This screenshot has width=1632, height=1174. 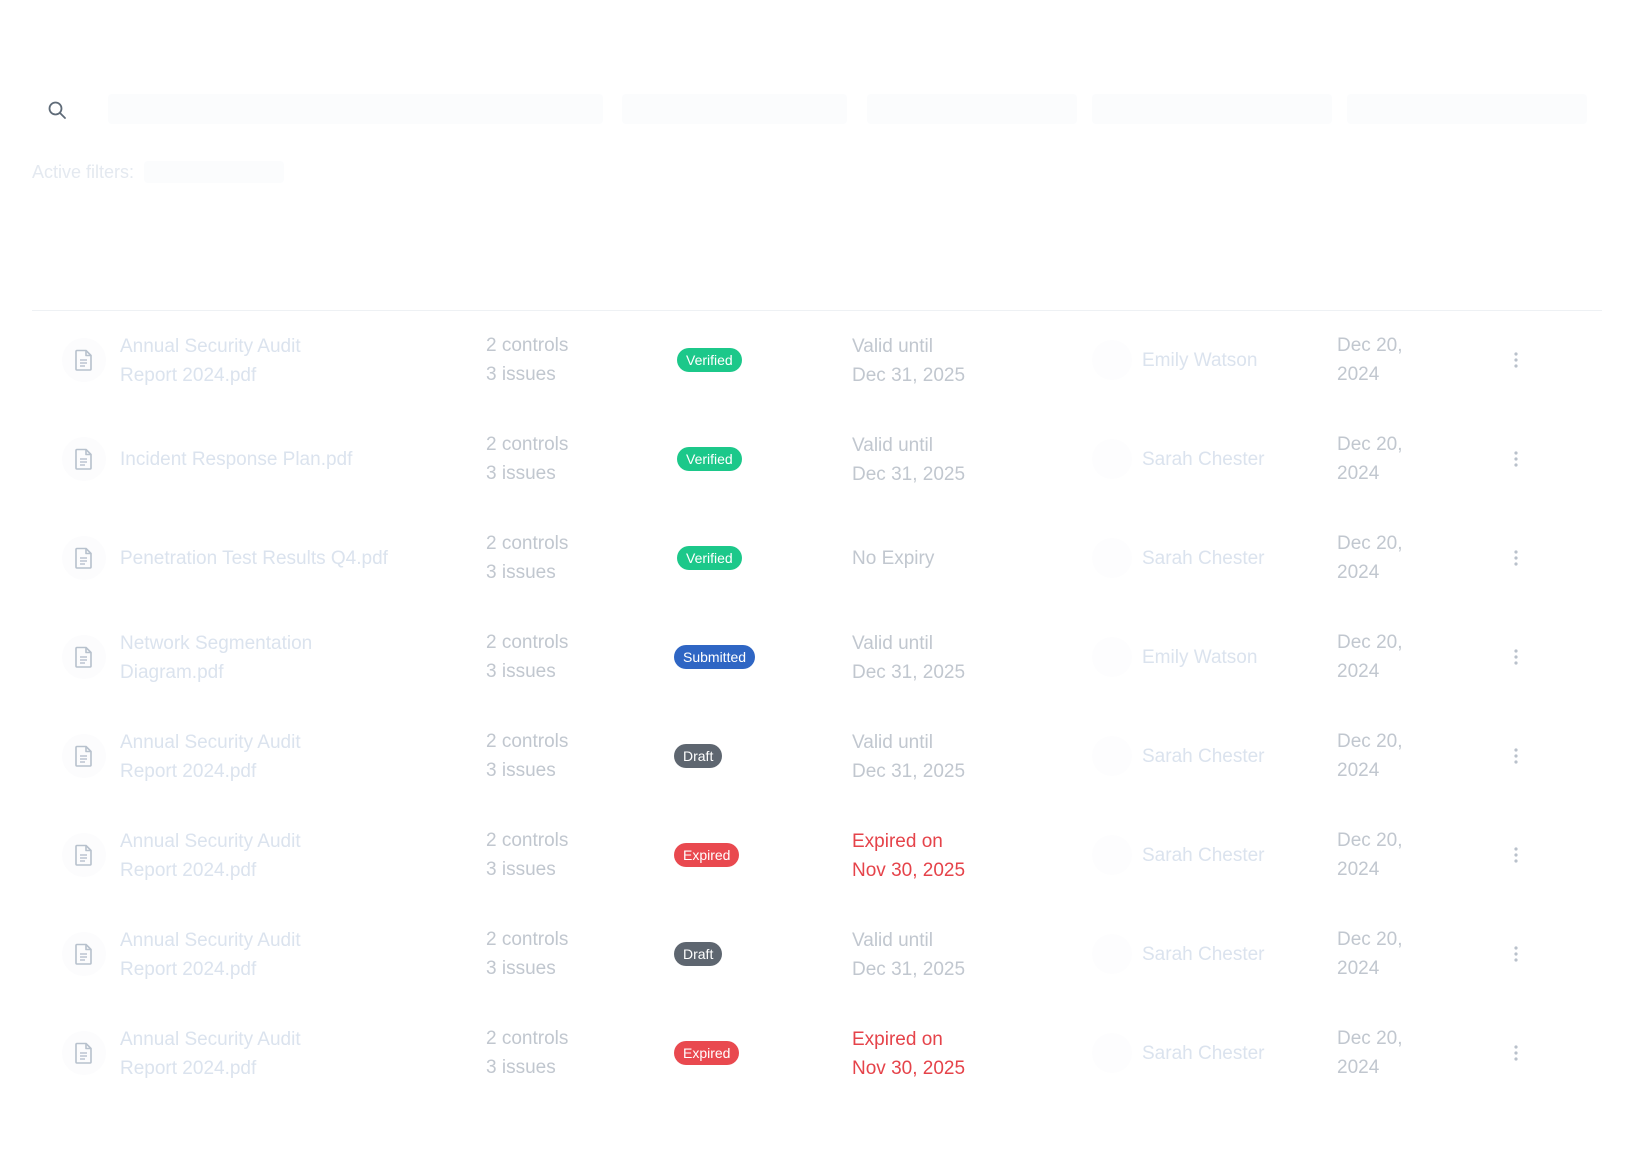 I want to click on file-name-text: Incident Response Plan.pdf, so click(x=236, y=459).